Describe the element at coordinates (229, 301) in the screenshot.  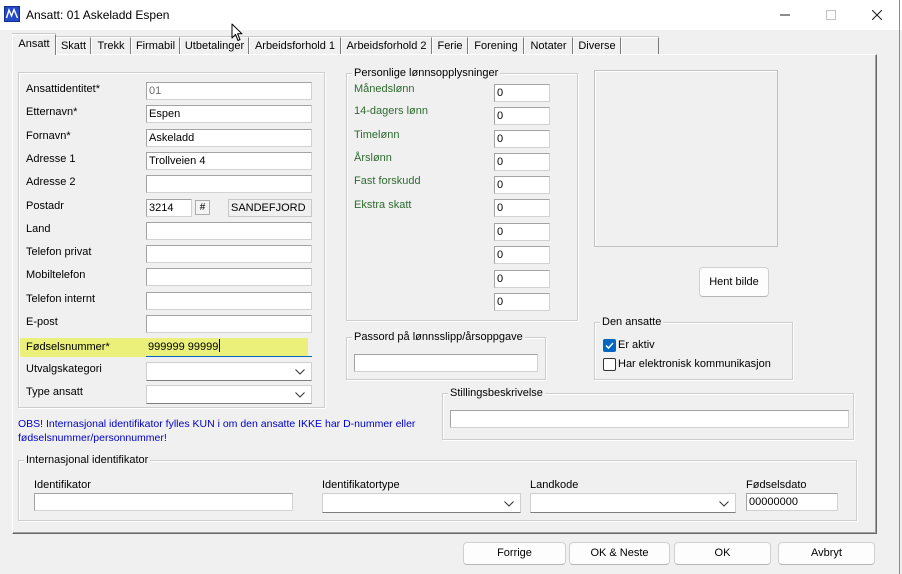
I see `phone-internal-field` at that location.